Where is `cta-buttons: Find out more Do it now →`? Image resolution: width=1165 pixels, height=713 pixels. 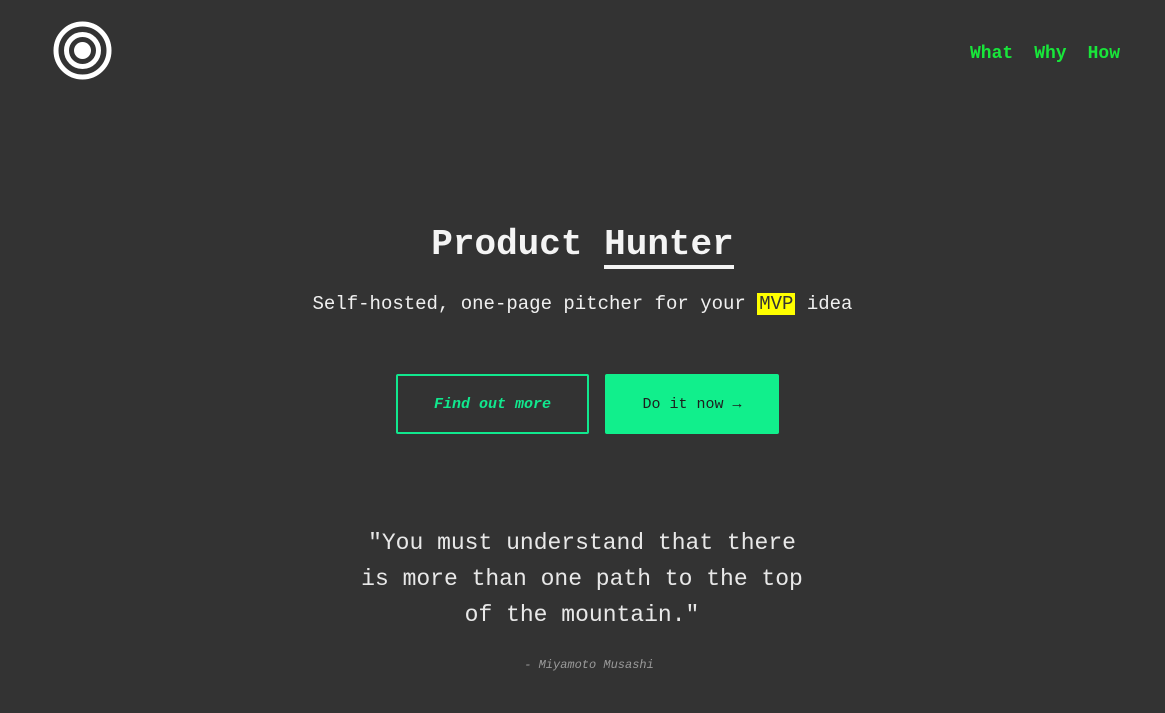 cta-buttons: Find out more Do it now → is located at coordinates (587, 404).